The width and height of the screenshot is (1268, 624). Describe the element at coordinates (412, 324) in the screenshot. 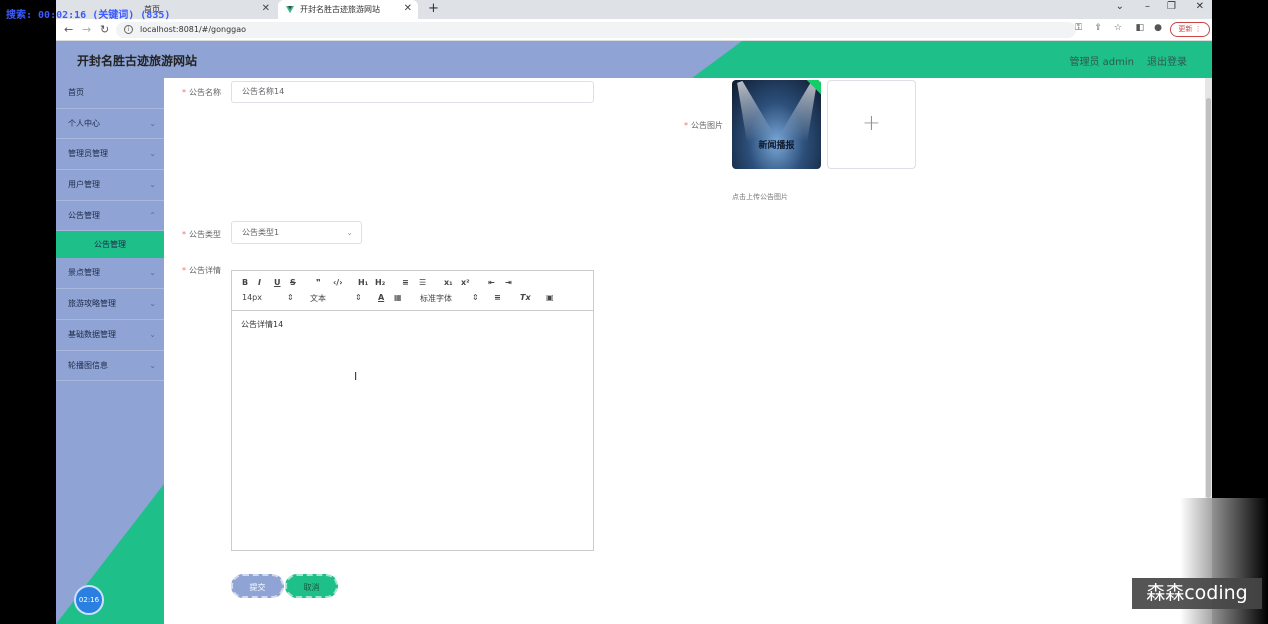

I see `editor-content: 公告详情14` at that location.